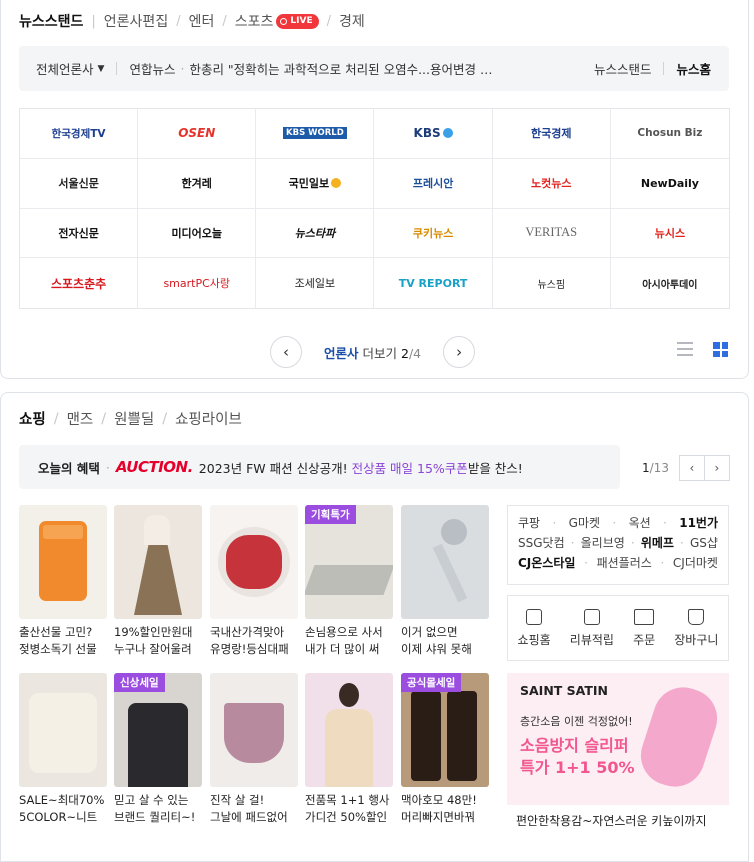 The height and width of the screenshot is (862, 754). What do you see at coordinates (70, 68) in the screenshot?
I see `all-press-dropdown: 전체언론사 ▼` at bounding box center [70, 68].